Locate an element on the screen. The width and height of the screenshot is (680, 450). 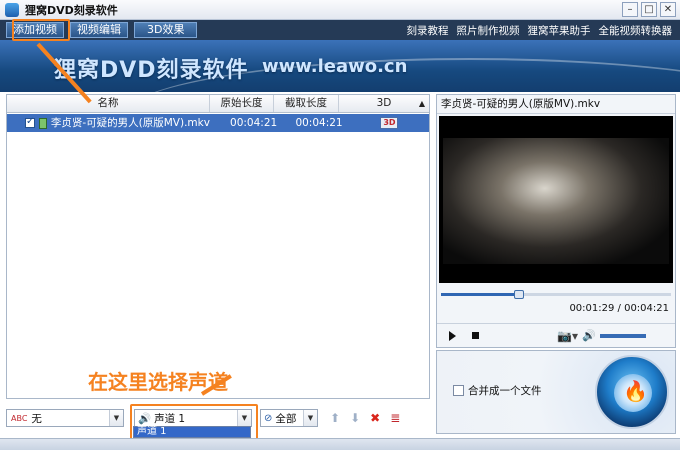
col-3d: 3D ▲ is located at coordinates (384, 103).